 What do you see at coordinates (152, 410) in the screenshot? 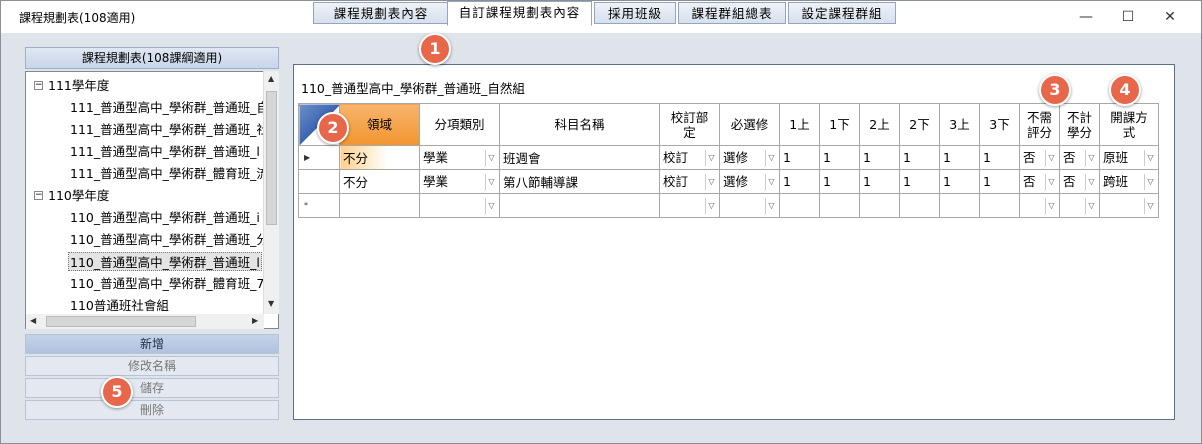
I see `delete-button: 刪除` at bounding box center [152, 410].